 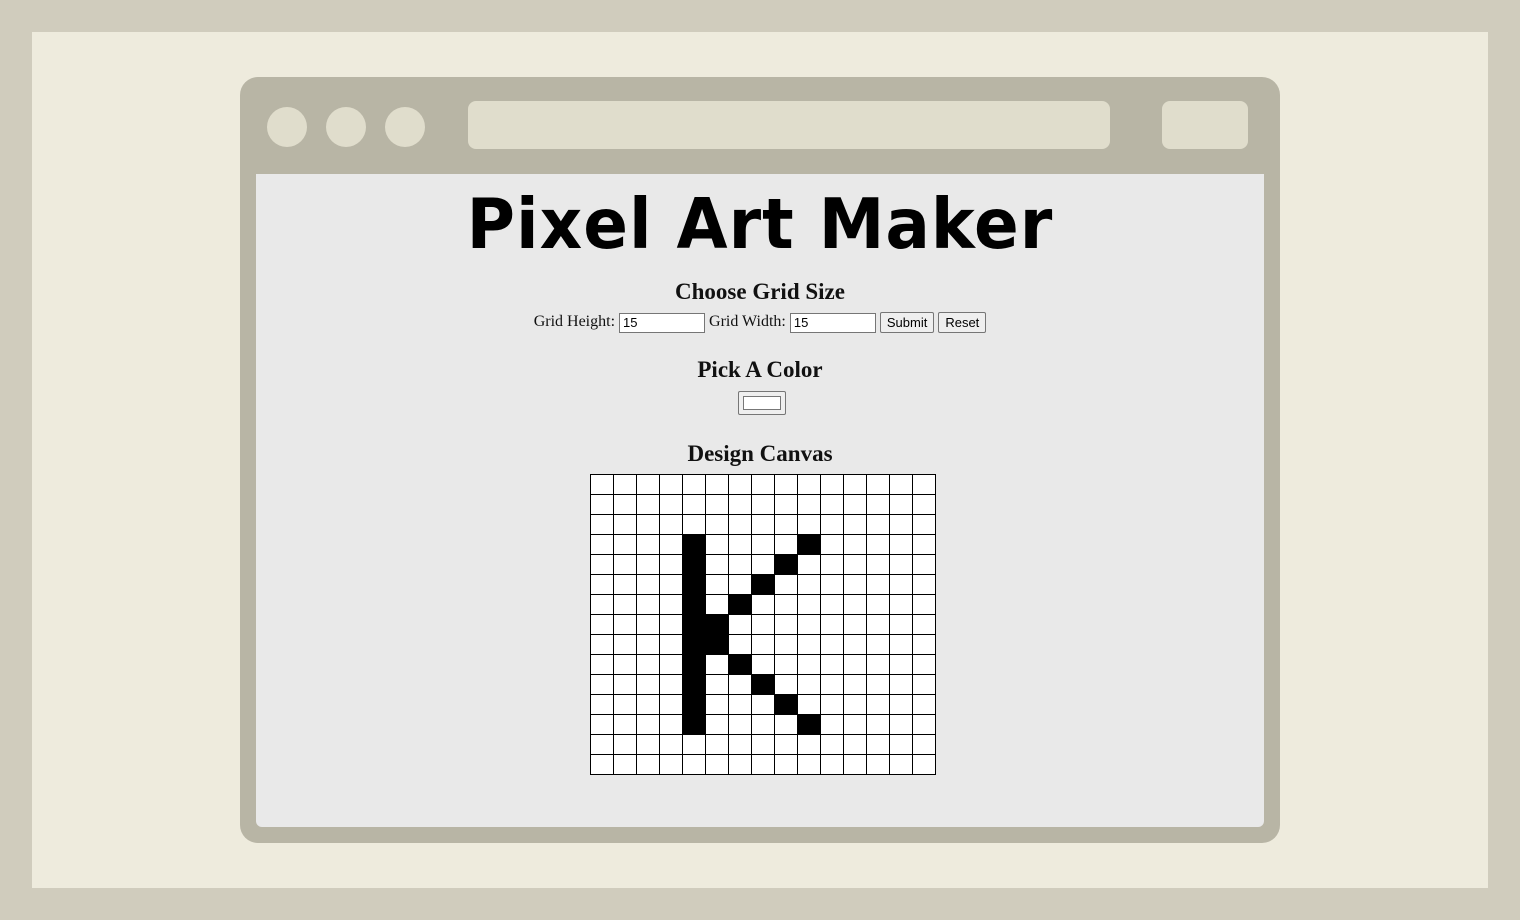 I want to click on grid-width-input, so click(x=832, y=322).